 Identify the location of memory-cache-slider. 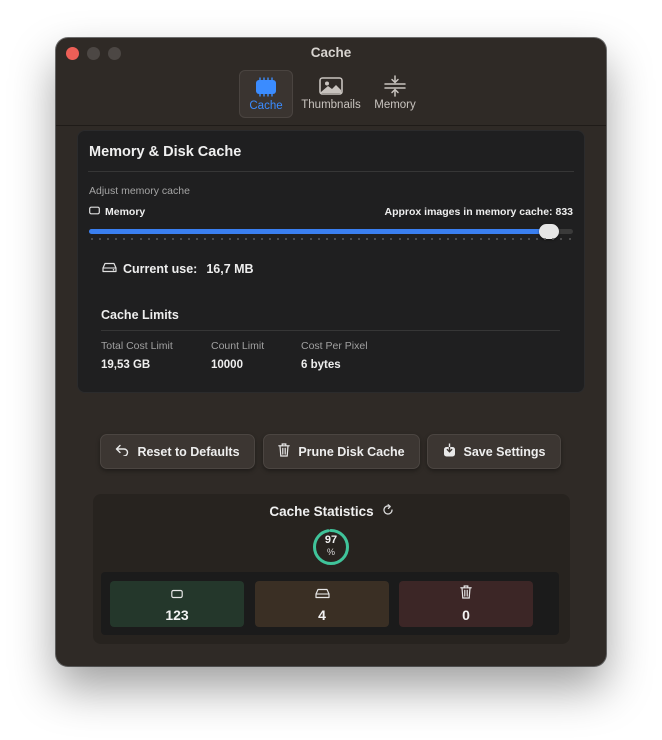
(331, 231).